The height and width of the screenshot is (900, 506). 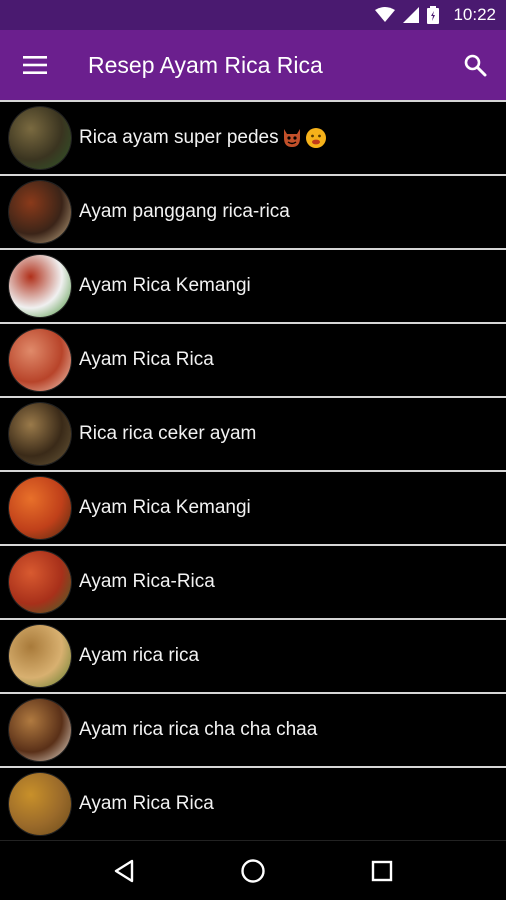 I want to click on recipe-title: Ayam rica rica, so click(x=139, y=655).